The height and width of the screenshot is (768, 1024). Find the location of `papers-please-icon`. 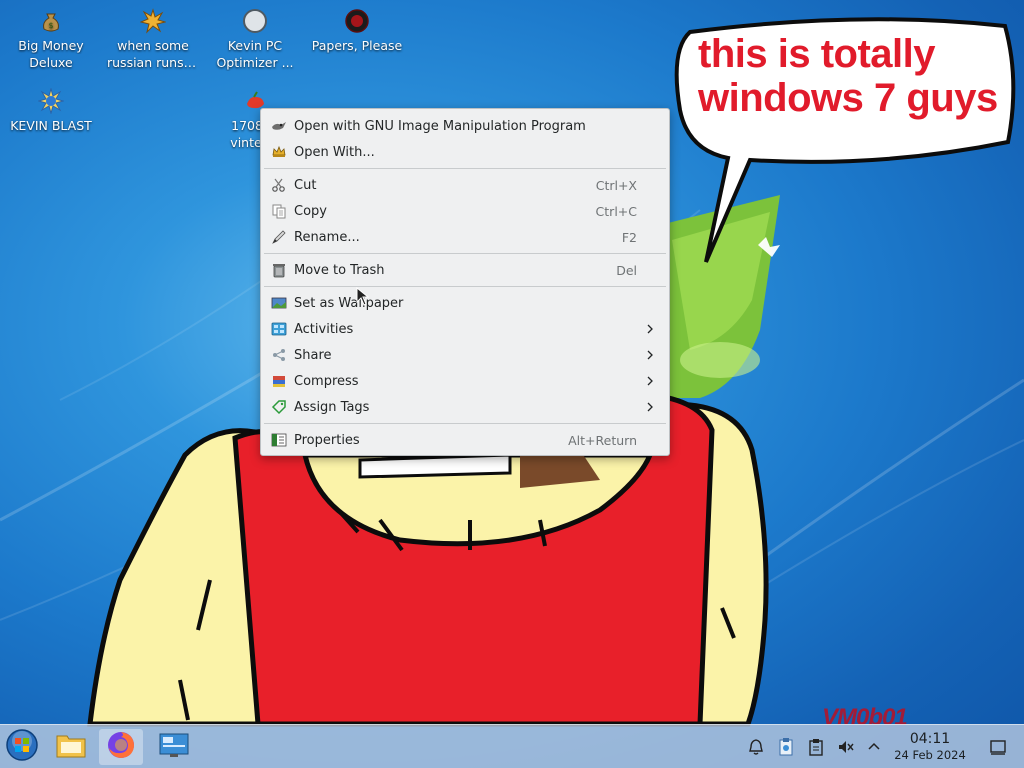

papers-please-icon is located at coordinates (357, 21).